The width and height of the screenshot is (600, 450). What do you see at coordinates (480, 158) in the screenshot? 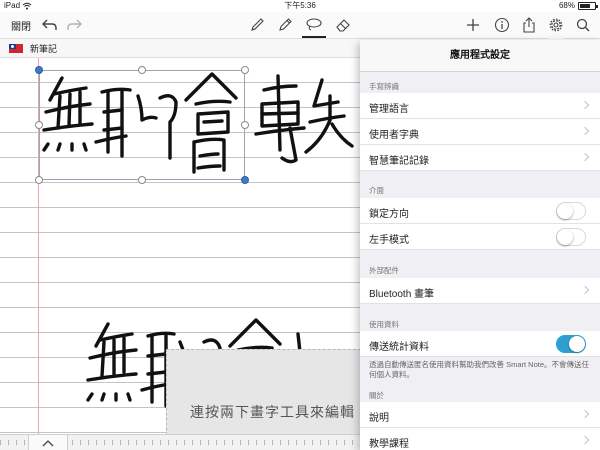
I see `row-smart-note-log: 智慧筆記記錄` at bounding box center [480, 158].